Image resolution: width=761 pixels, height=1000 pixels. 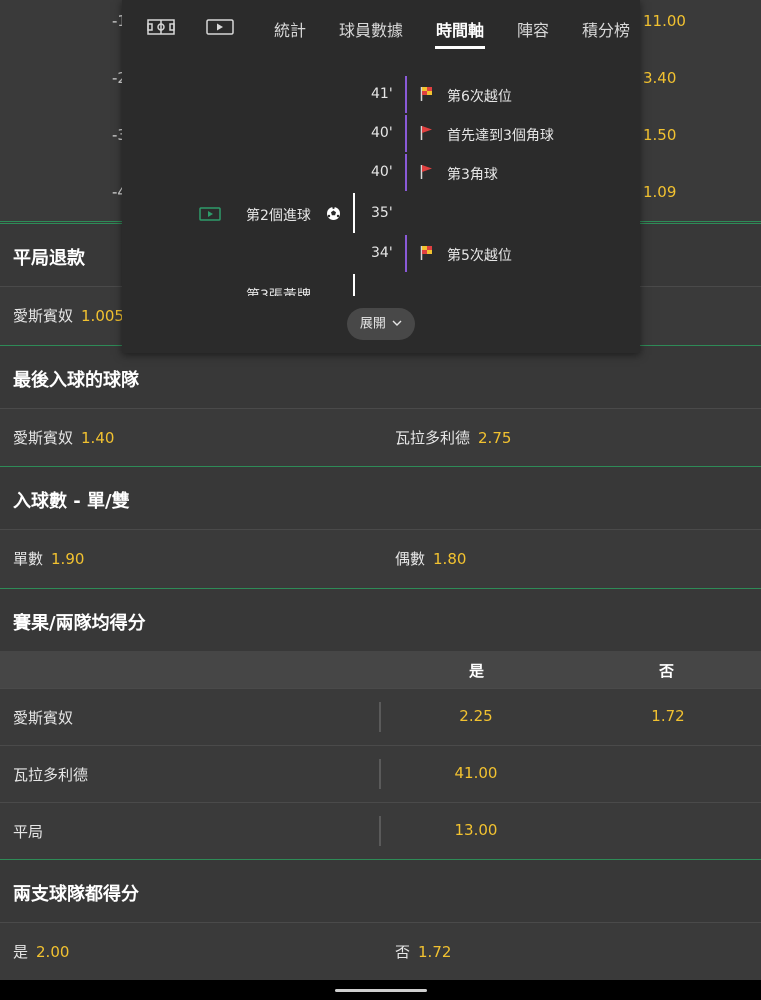 I want to click on timeline-event: 第3張黃牌, so click(x=381, y=285).